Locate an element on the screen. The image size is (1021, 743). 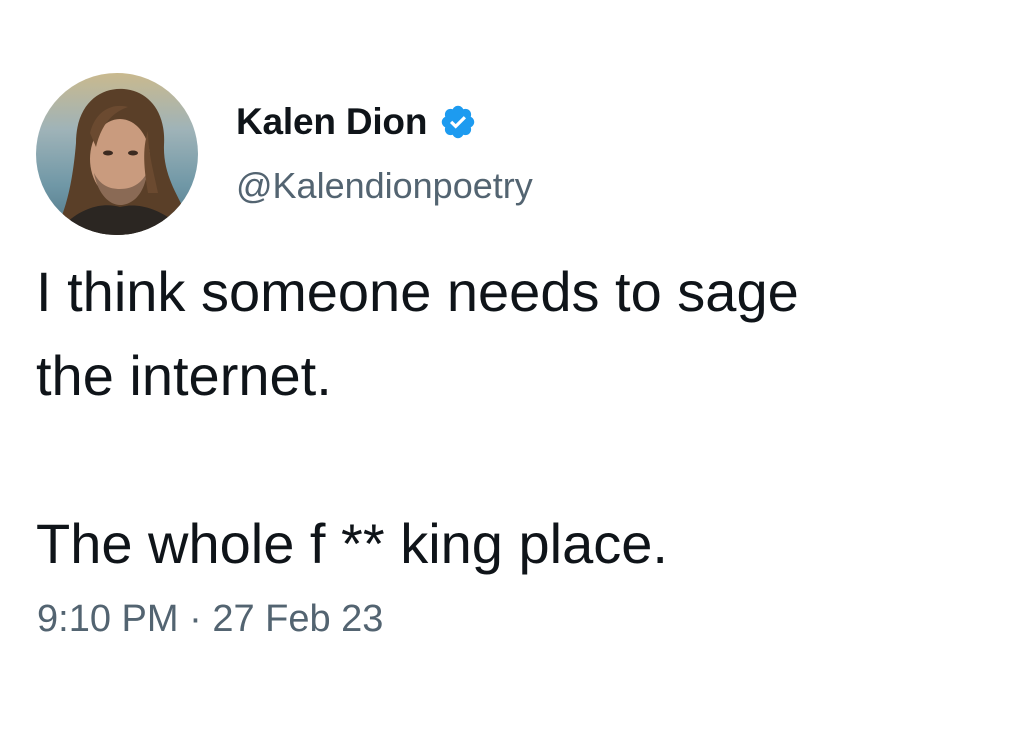
tweet-line: the internet. is located at coordinates (184, 375).